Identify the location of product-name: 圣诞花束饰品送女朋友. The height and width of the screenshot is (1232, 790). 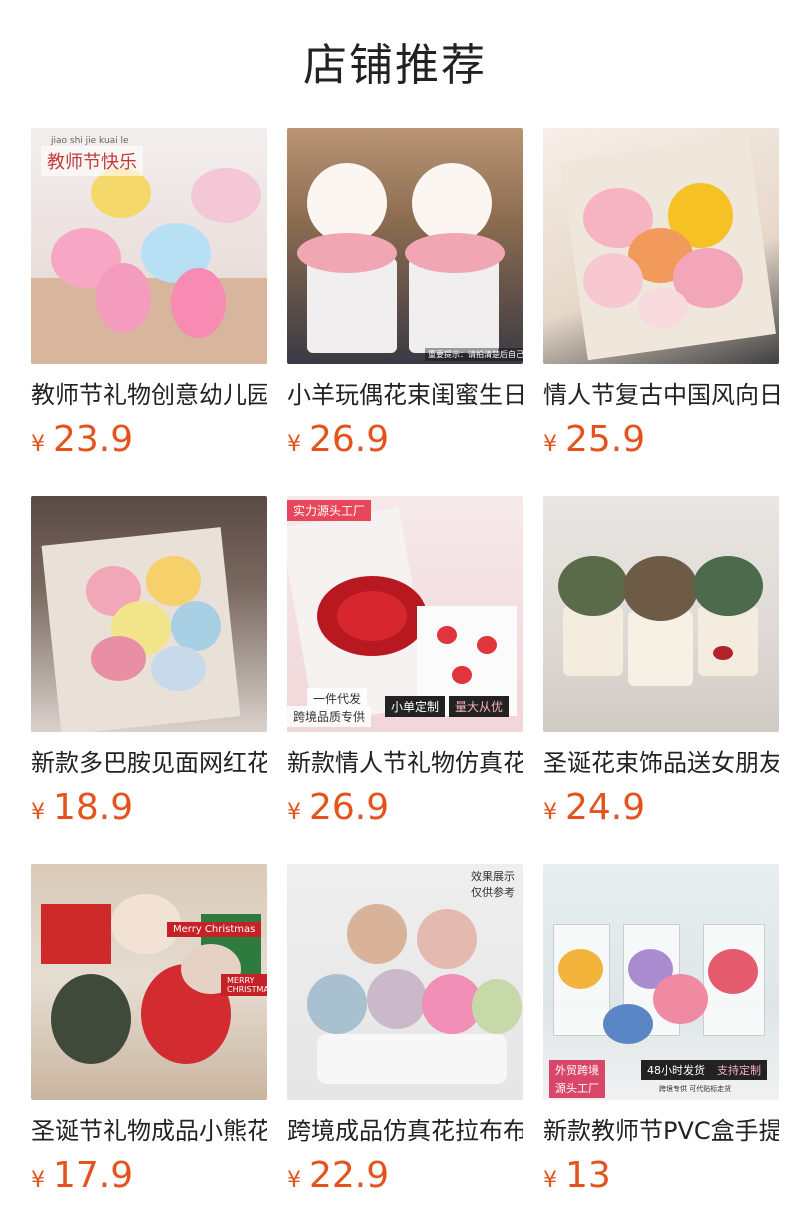
(661, 763).